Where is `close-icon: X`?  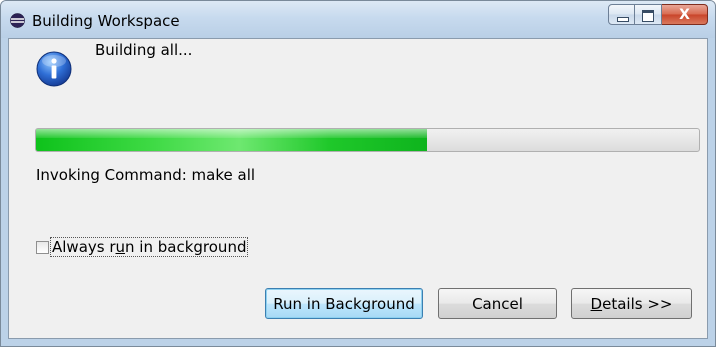
close-icon: X is located at coordinates (684, 15).